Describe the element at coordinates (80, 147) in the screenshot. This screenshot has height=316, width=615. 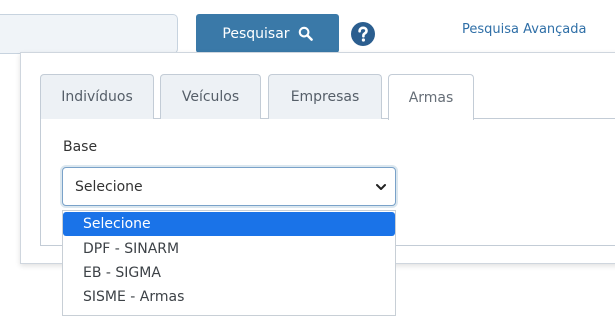
I see `base-label: Base` at that location.